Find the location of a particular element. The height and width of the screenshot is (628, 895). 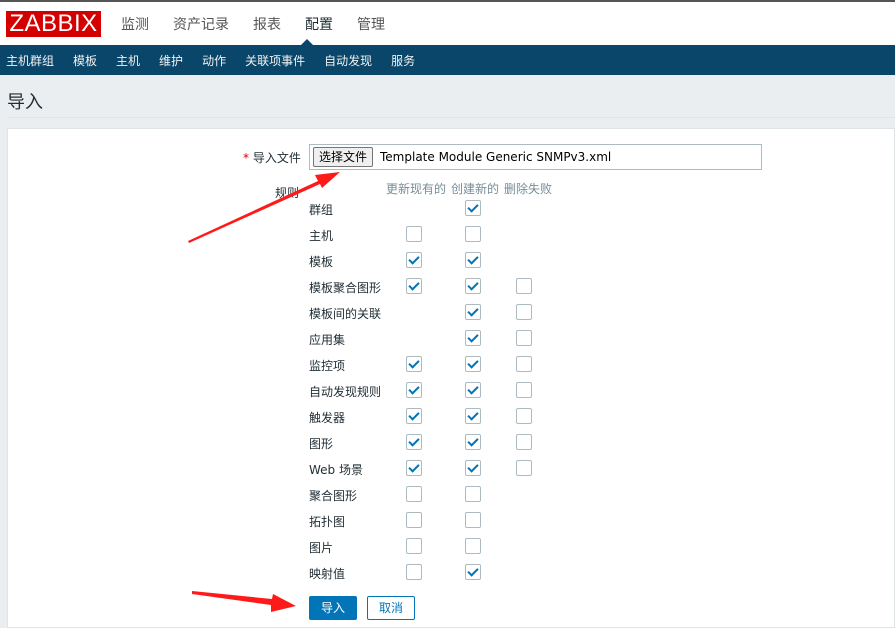

sub-nav: 主机群组 模板 主机 维护 动作 关联项事件 自动发现 服务 is located at coordinates (447, 60).